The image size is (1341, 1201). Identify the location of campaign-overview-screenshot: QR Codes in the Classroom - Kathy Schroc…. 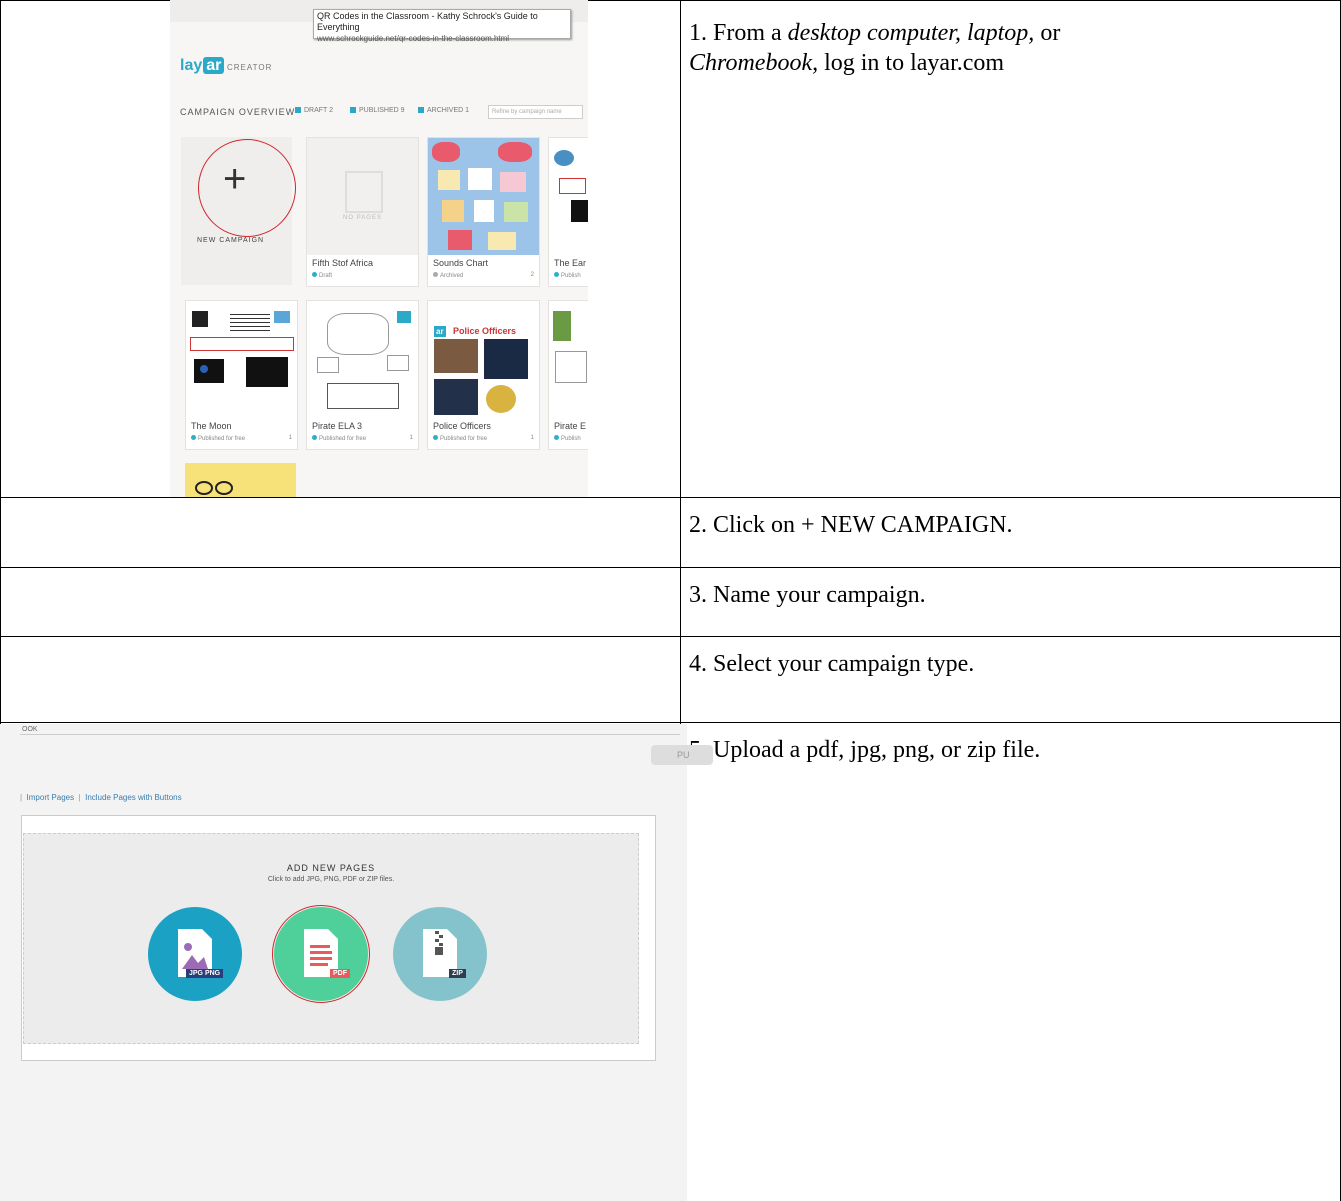
(379, 248).